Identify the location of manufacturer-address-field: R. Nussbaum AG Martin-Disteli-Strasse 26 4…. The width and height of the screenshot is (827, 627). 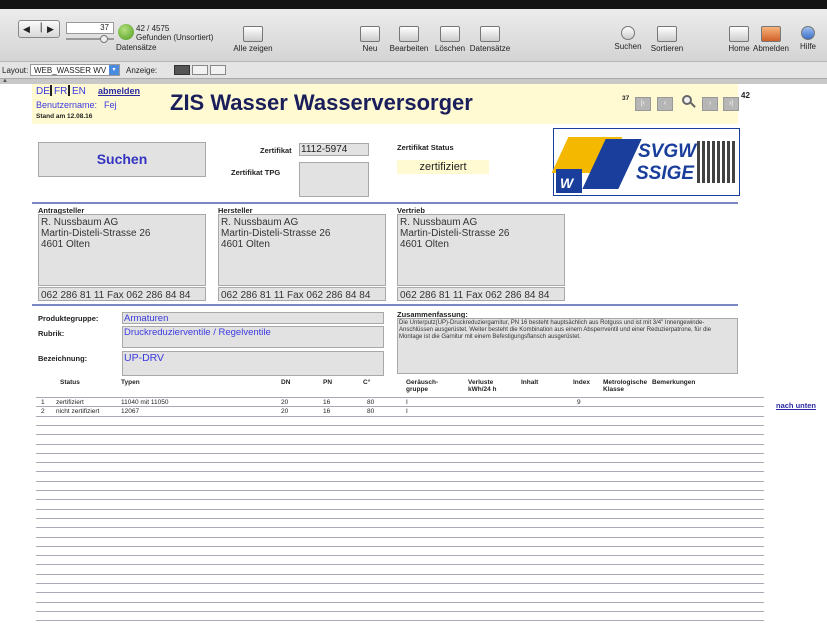
(302, 250).